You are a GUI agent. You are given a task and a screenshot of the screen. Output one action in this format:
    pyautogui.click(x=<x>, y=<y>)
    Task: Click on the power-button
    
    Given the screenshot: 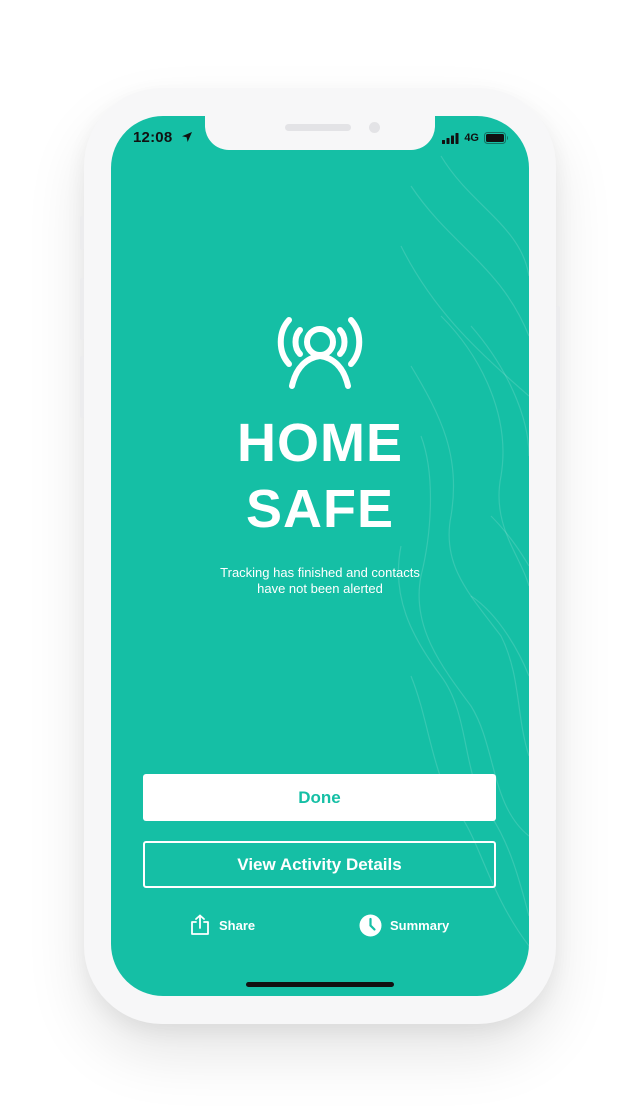 What is the action you would take?
    pyautogui.click(x=558, y=358)
    